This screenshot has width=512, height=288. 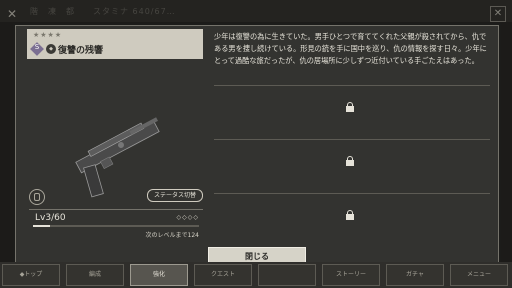 What do you see at coordinates (48, 35) in the screenshot?
I see `rarity-stars: ★★★★` at bounding box center [48, 35].